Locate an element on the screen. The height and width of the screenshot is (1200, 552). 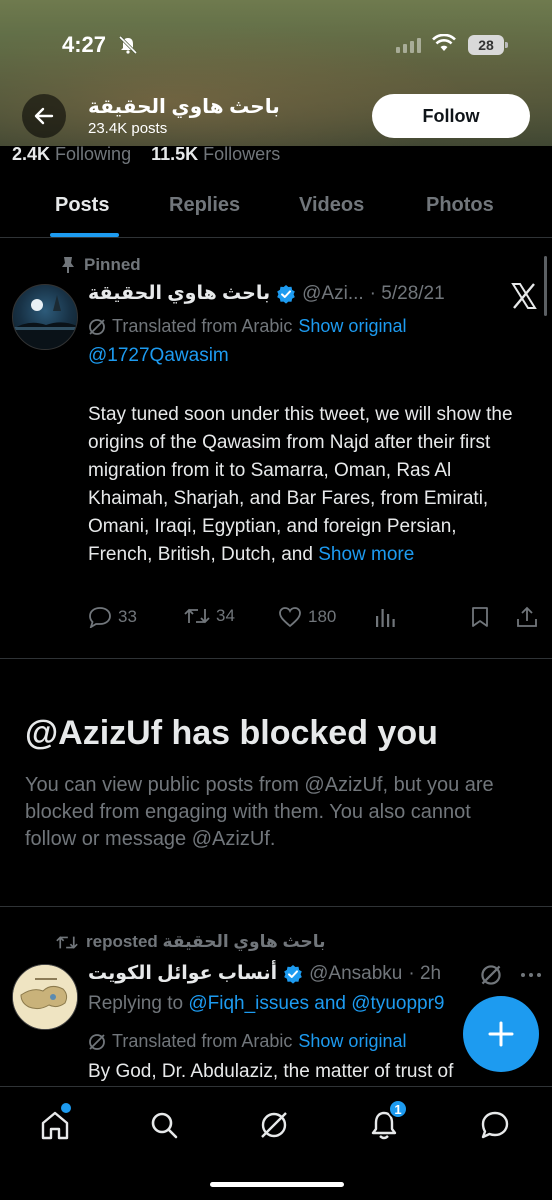
home-icon is located at coordinates (55, 1125).